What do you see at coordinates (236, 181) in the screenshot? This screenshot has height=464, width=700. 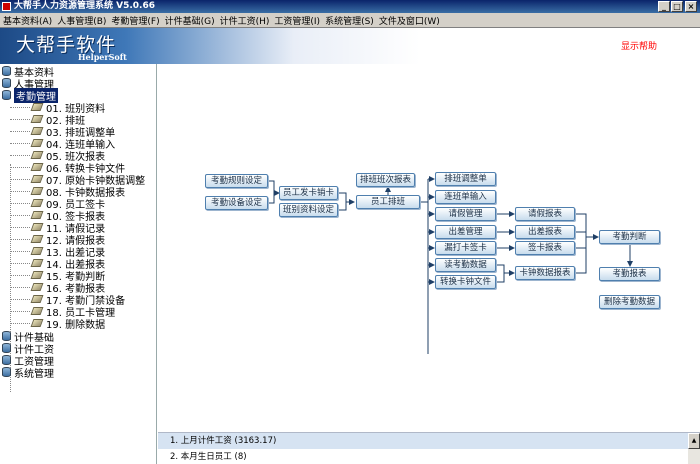 I see `flow-attendance-rule: 考勤规则设定` at bounding box center [236, 181].